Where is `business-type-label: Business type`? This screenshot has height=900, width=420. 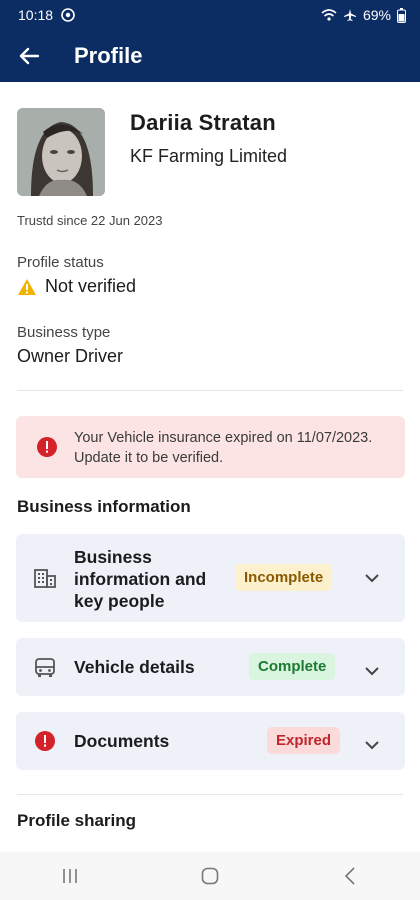
business-type-label: Business type is located at coordinates (64, 332).